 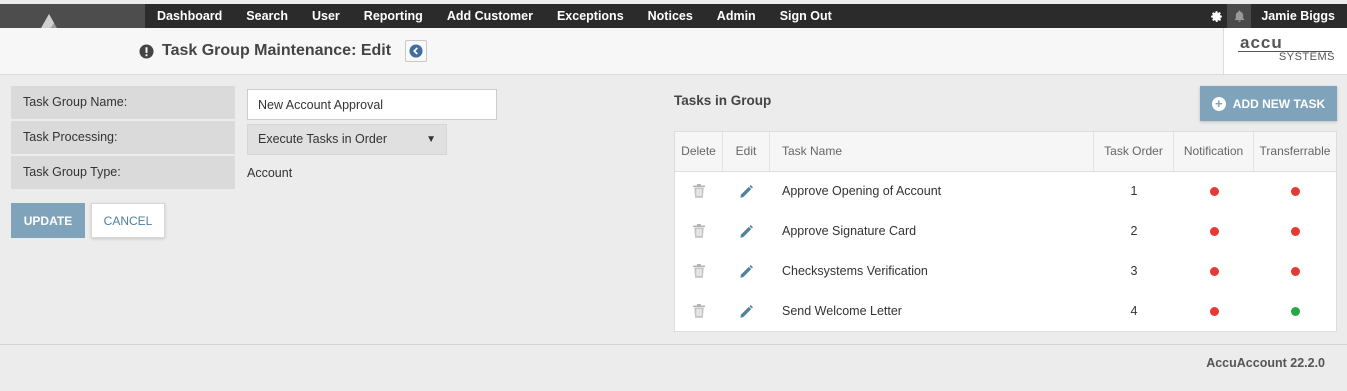 I want to click on brand-logo: accu SYSTEMS, so click(x=1285, y=51).